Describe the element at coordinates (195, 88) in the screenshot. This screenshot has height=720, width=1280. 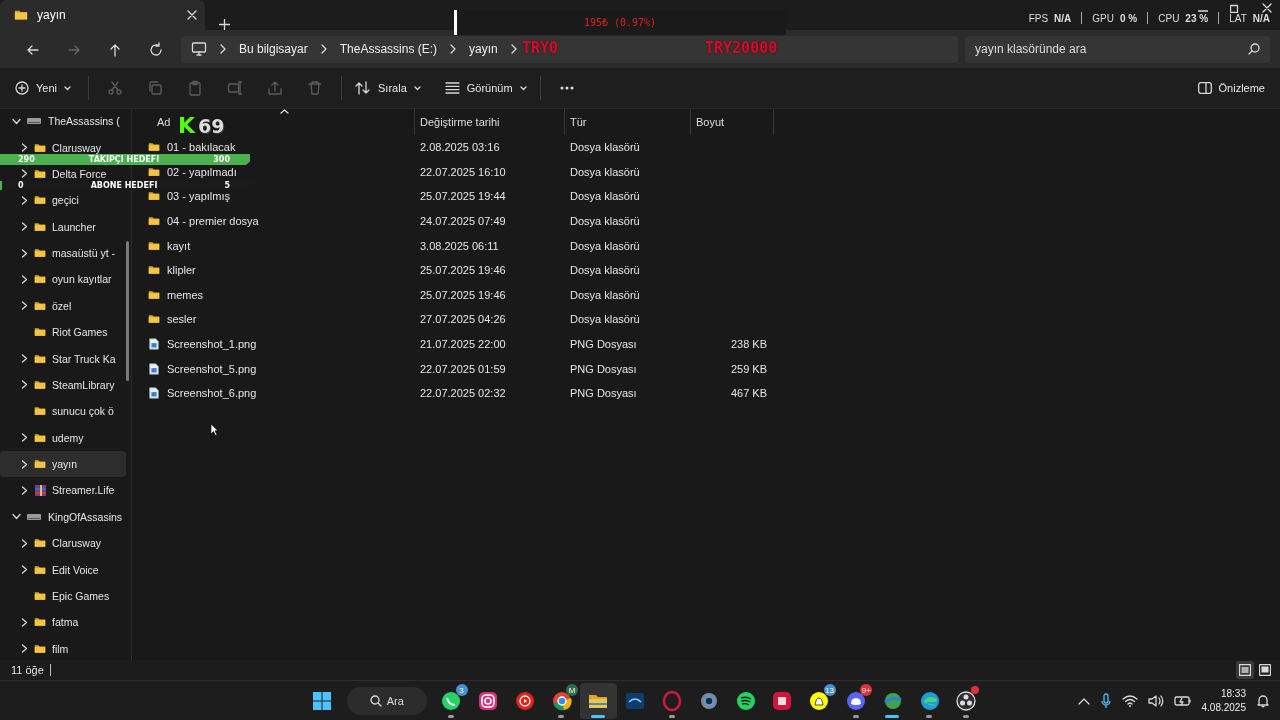
I see `clipboard-icon` at that location.